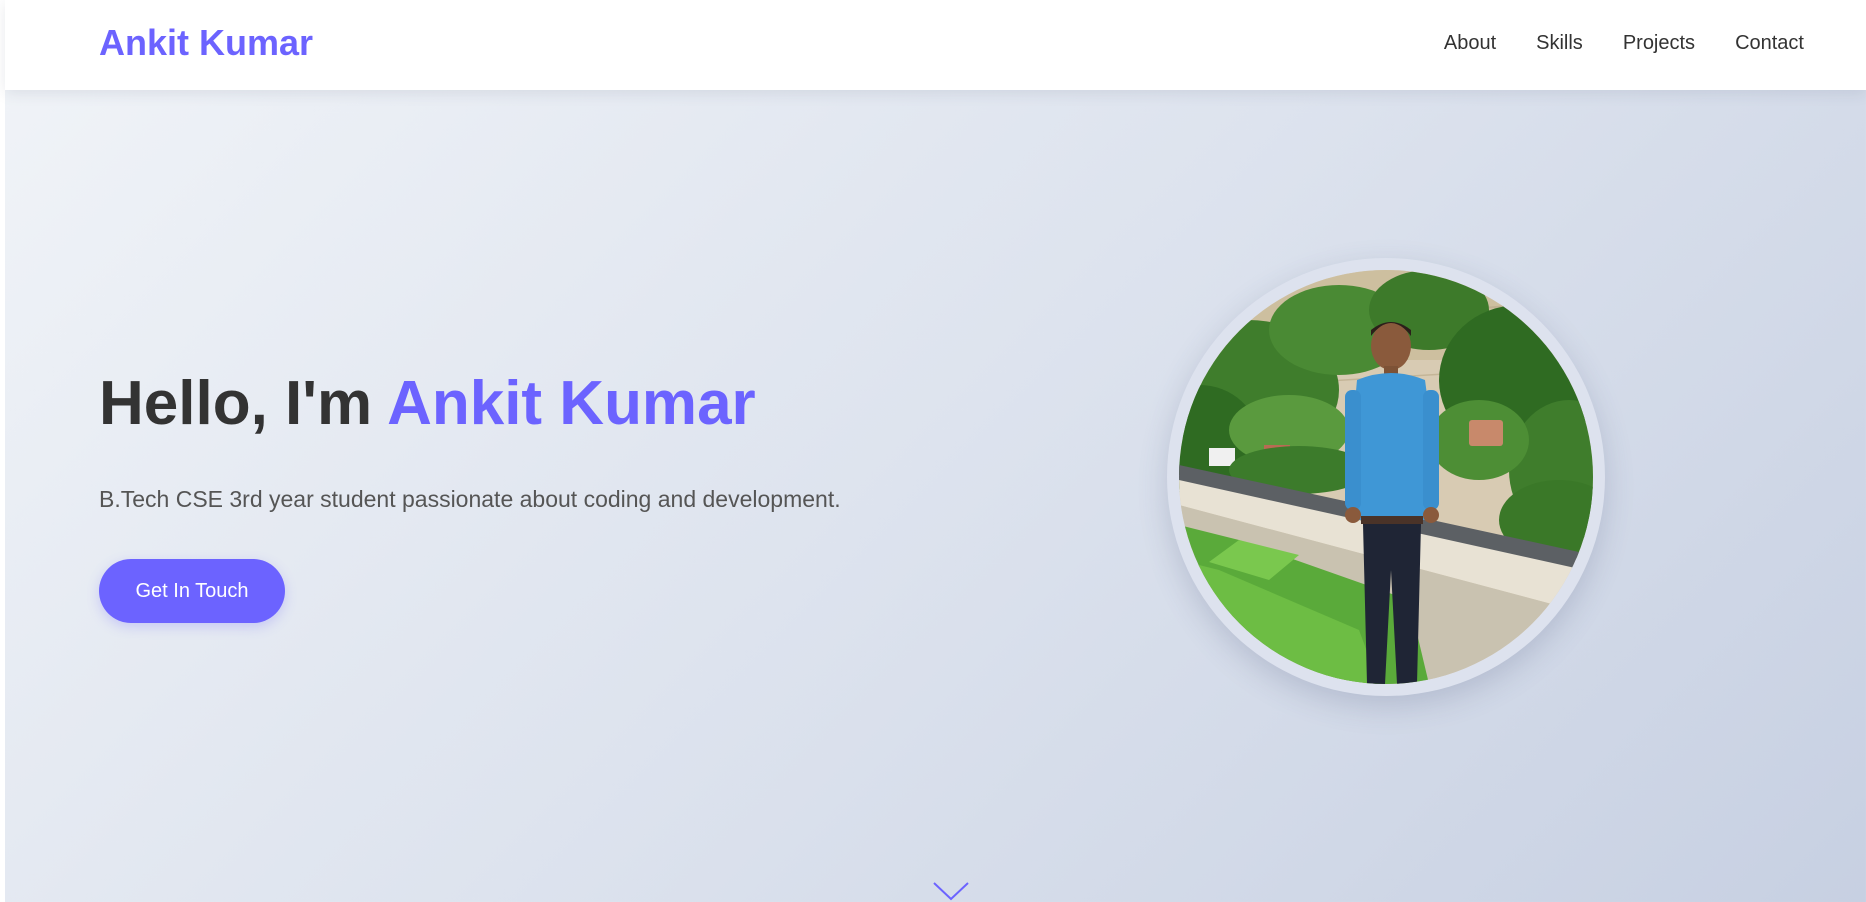 The width and height of the screenshot is (1866, 902). Describe the element at coordinates (243, 403) in the screenshot. I see `hero-greeting: Hello, I'm` at that location.